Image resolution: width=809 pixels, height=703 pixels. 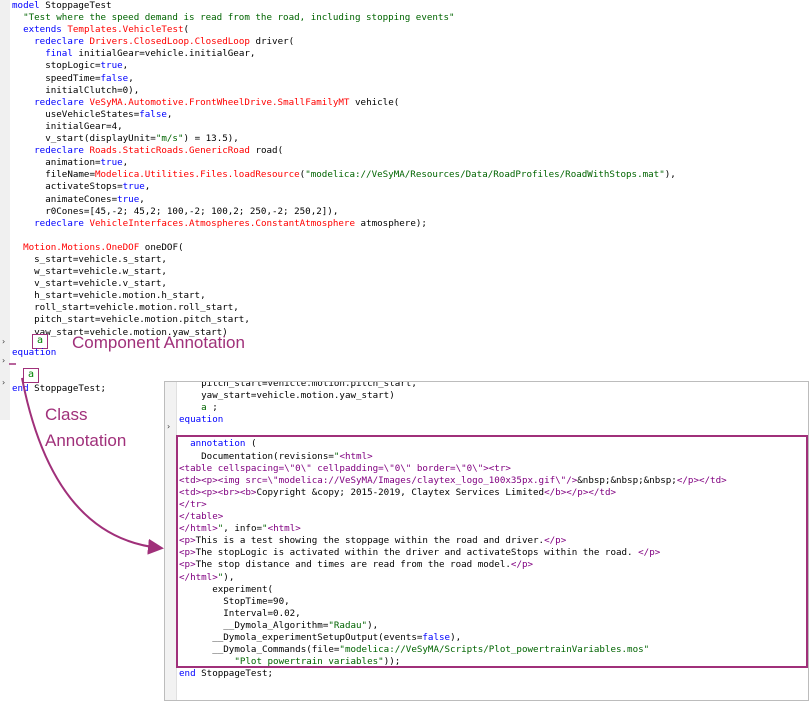 What do you see at coordinates (92, 466) in the screenshot?
I see `class-annotation-arrow` at bounding box center [92, 466].